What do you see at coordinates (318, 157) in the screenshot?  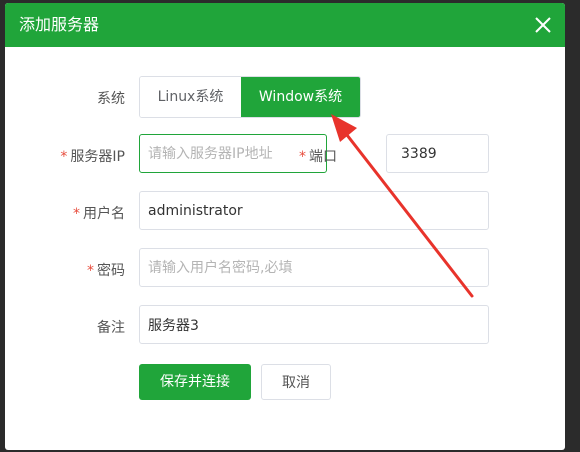 I see `port-label: * 端口` at bounding box center [318, 157].